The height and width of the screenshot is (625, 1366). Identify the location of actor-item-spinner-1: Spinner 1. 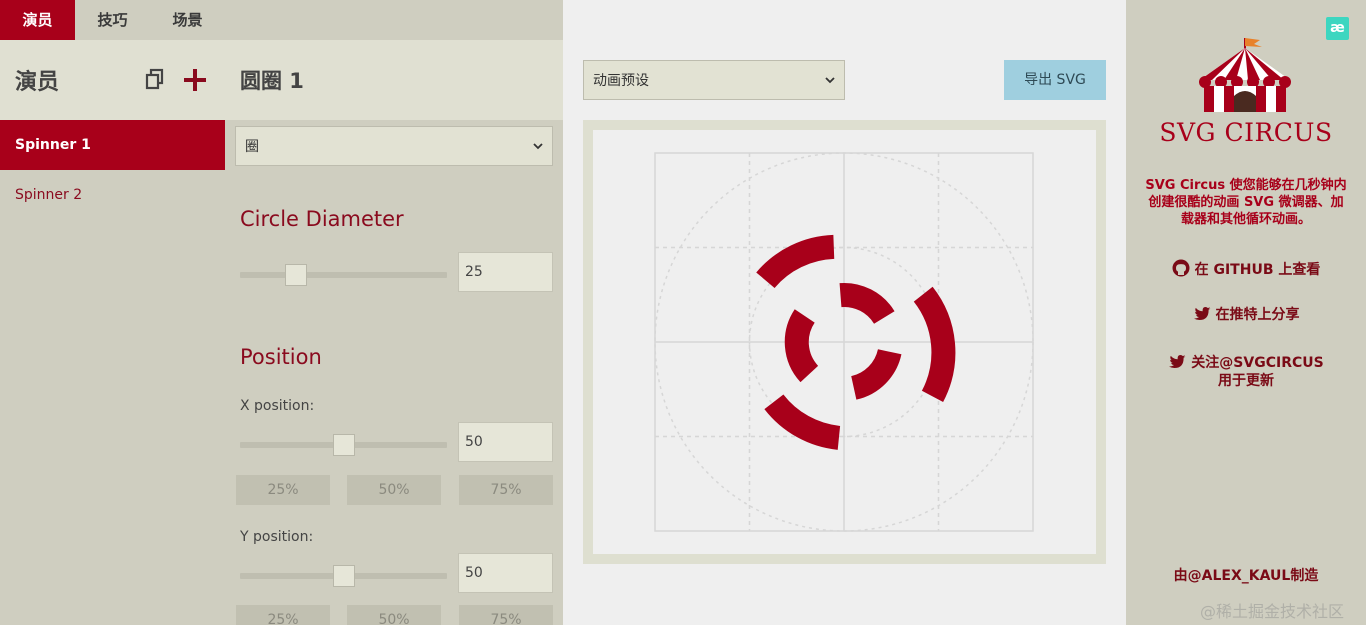
(112, 145).